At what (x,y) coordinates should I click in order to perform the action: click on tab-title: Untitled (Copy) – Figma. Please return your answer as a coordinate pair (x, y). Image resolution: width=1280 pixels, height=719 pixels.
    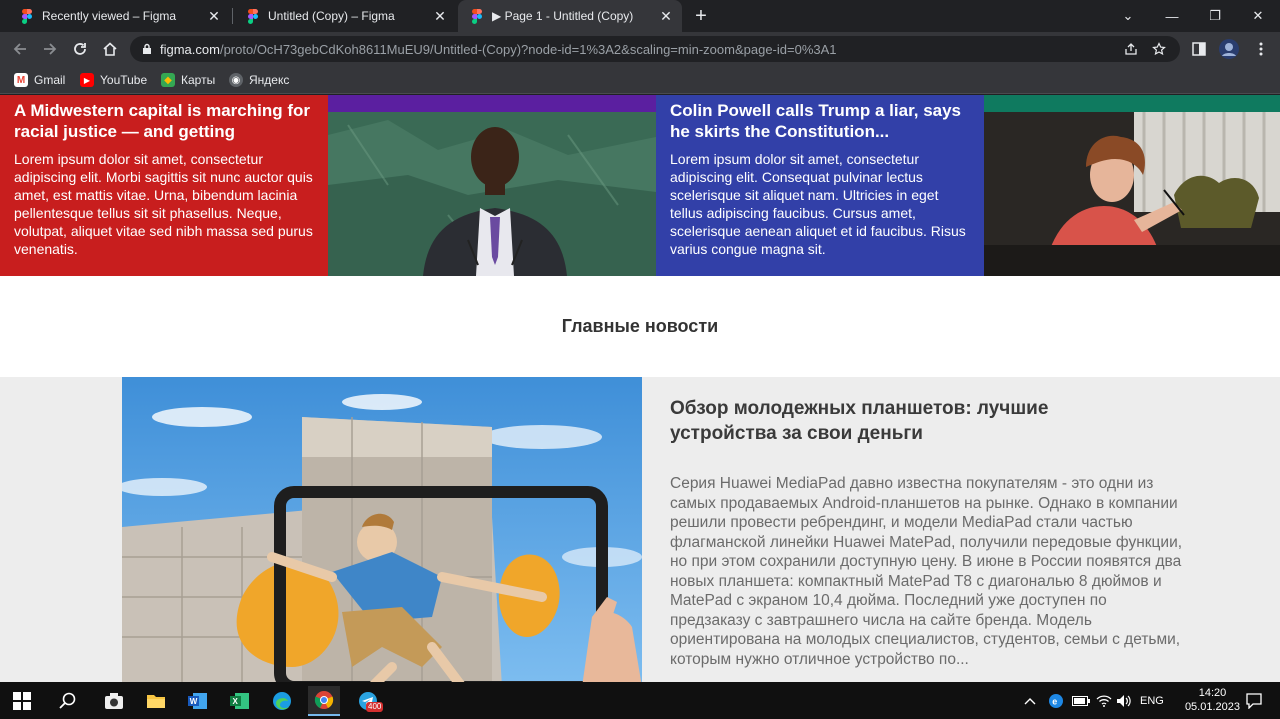
    Looking at the image, I should click on (331, 16).